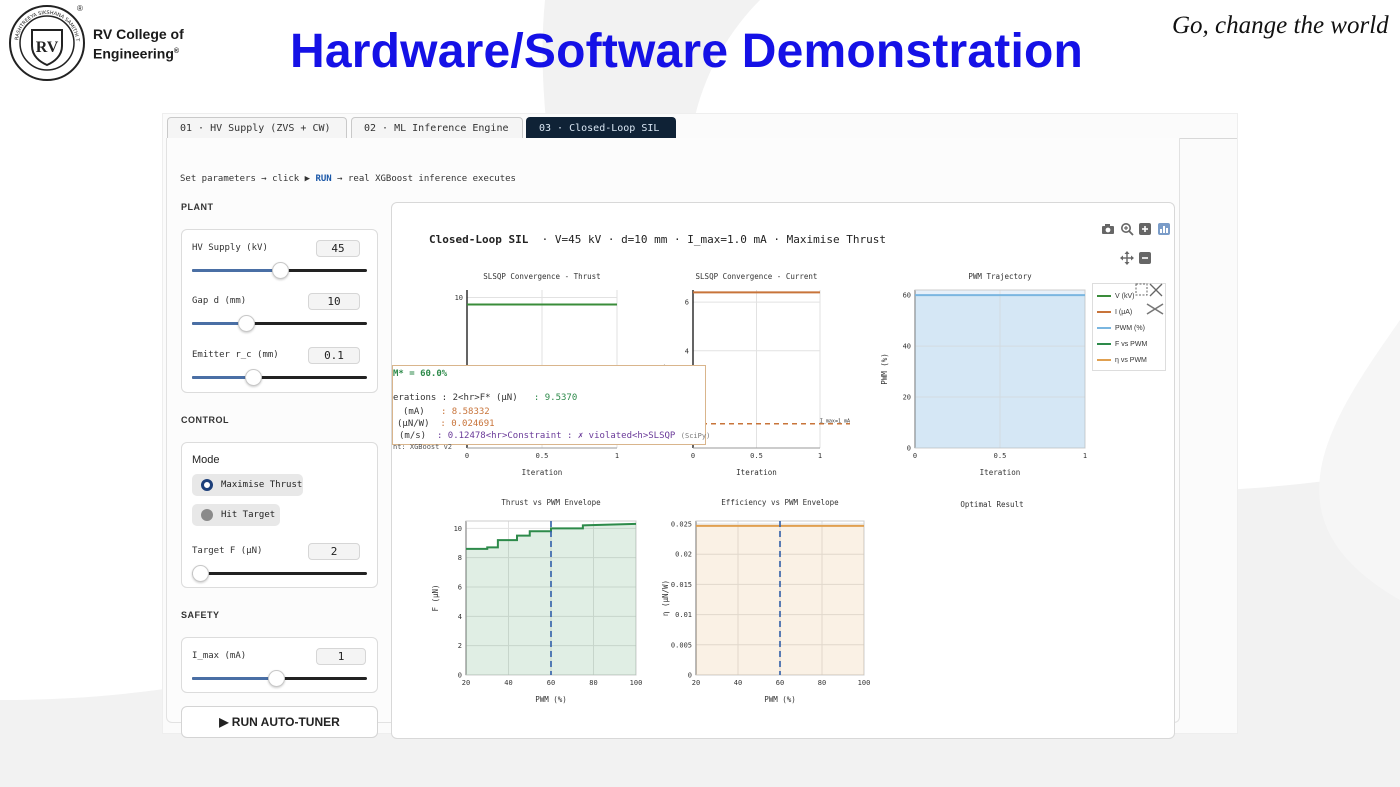 This screenshot has width=1400, height=787. What do you see at coordinates (617, 456) in the screenshot?
I see `x-tick-label: 1` at bounding box center [617, 456].